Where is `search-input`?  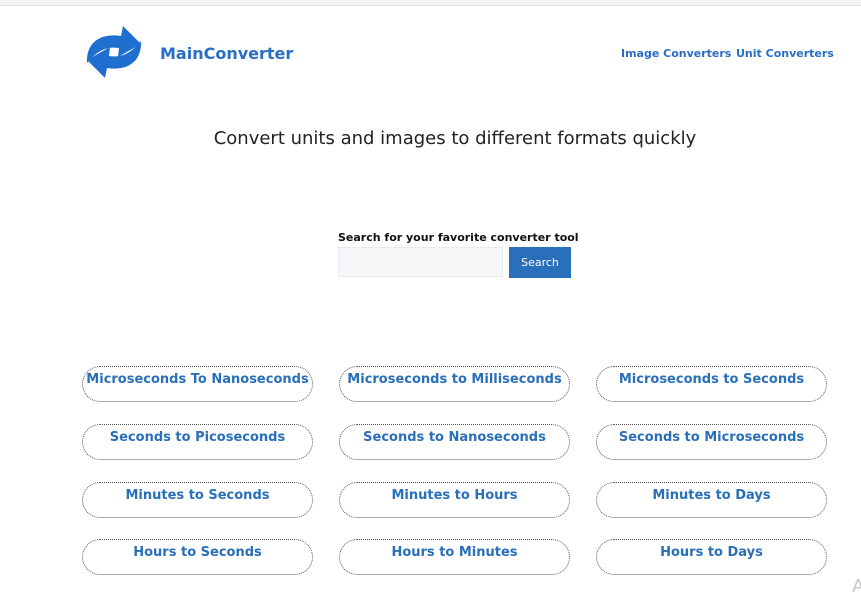
search-input is located at coordinates (420, 262).